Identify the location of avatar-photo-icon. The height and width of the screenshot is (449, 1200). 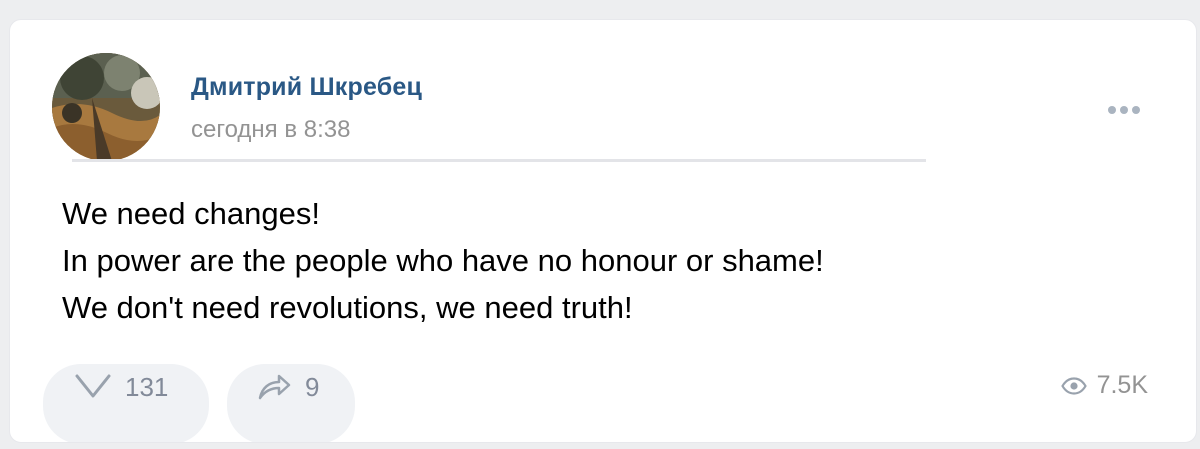
(106, 107).